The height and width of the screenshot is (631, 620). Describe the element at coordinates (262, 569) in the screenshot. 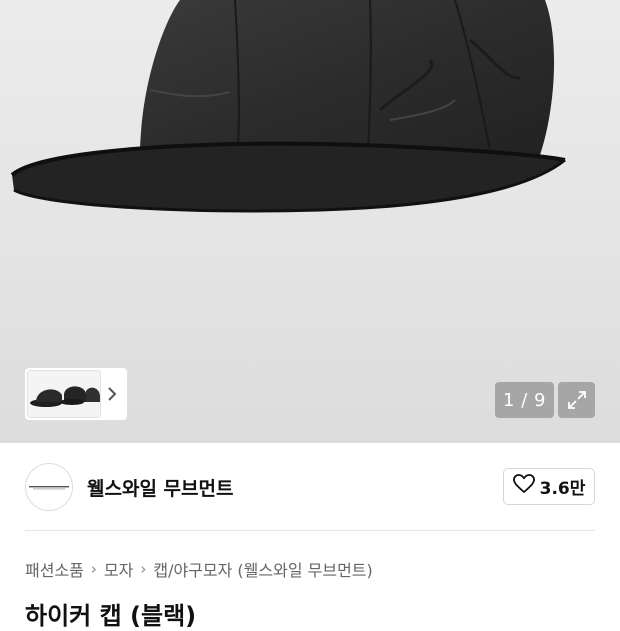

I see `breadcrumb-item-current: 캡/야구모자 (웰스와일 무브먼트)` at that location.